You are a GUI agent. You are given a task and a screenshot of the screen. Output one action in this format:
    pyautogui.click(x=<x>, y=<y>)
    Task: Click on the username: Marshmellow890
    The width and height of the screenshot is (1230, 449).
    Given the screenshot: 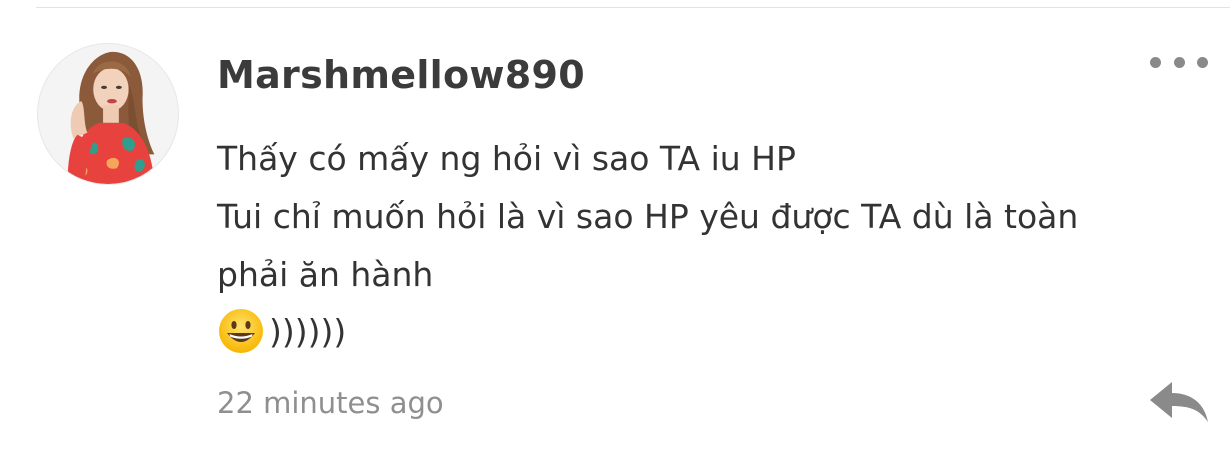 What is the action you would take?
    pyautogui.click(x=401, y=75)
    